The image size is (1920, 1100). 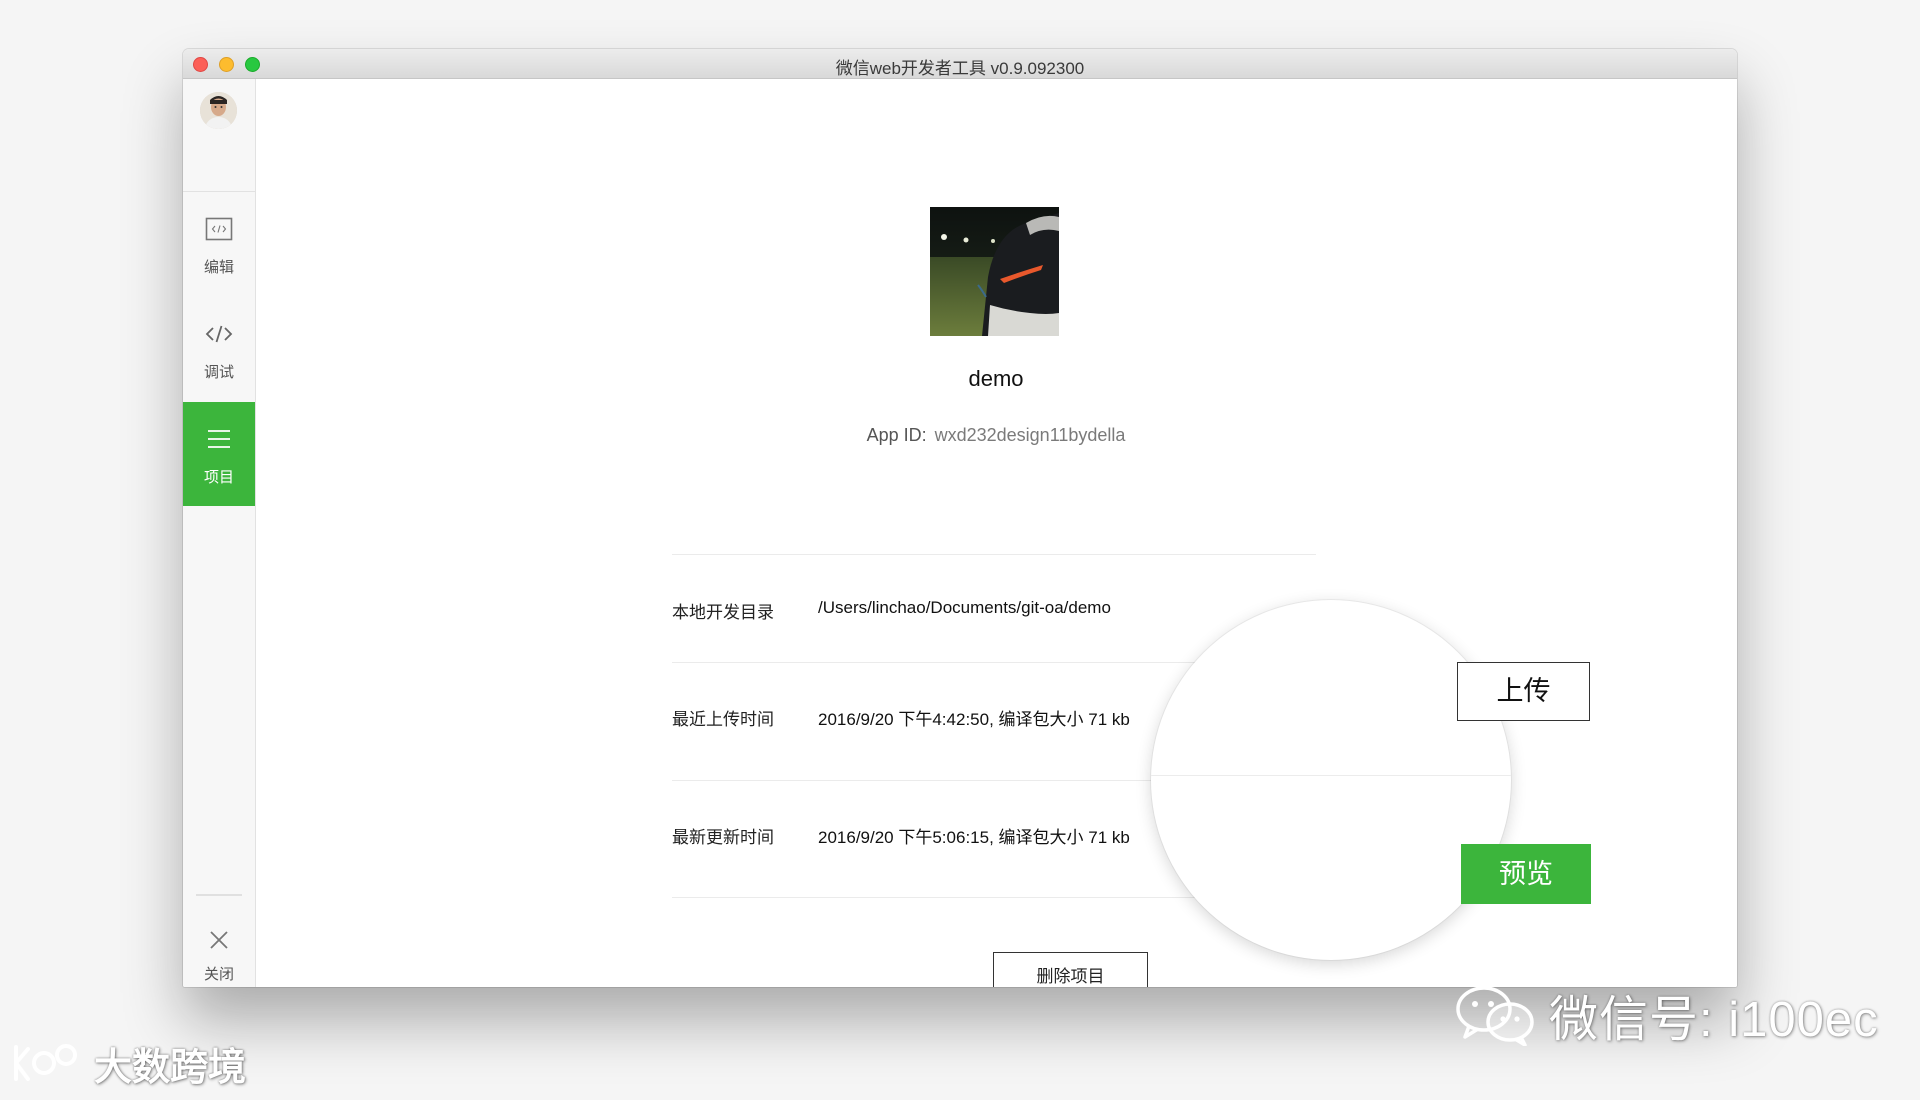 What do you see at coordinates (219, 334) in the screenshot?
I see `code-brackets-icon` at bounding box center [219, 334].